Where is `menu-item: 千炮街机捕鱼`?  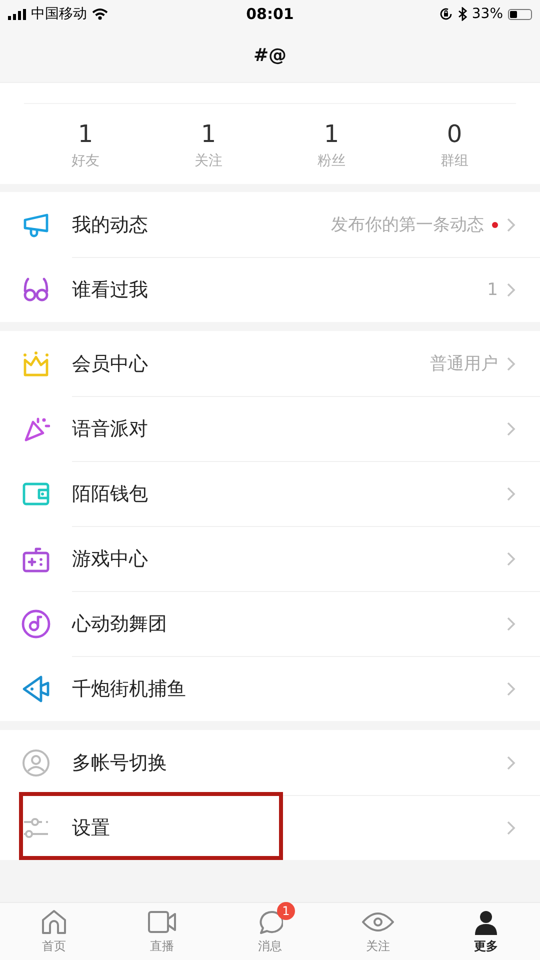
menu-item: 千炮街机捕鱼 is located at coordinates (270, 688).